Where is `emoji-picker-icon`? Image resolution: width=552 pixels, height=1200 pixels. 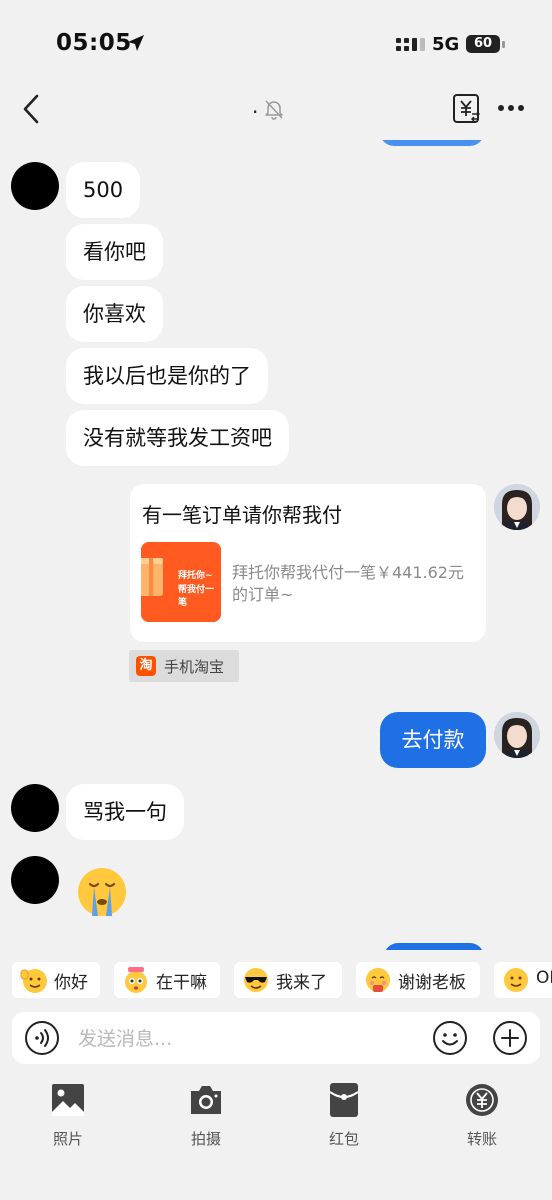 emoji-picker-icon is located at coordinates (450, 1038).